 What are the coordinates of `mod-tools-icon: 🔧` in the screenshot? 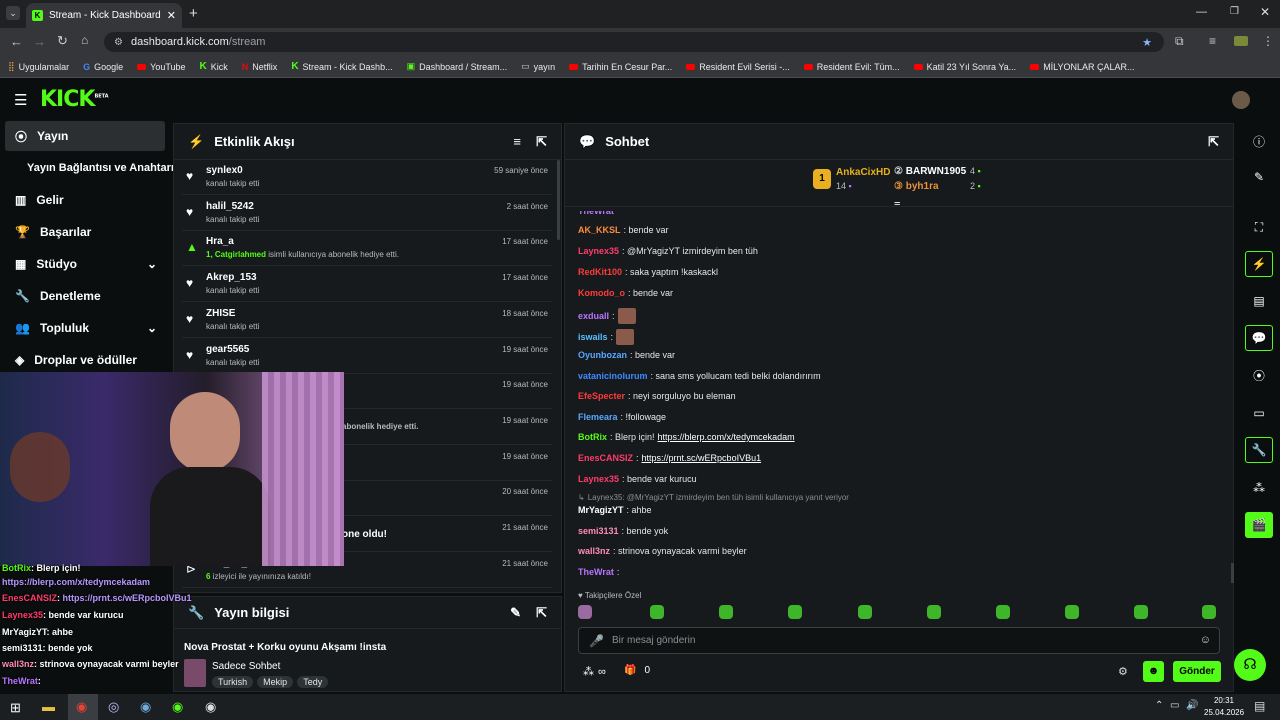 It's located at (1259, 450).